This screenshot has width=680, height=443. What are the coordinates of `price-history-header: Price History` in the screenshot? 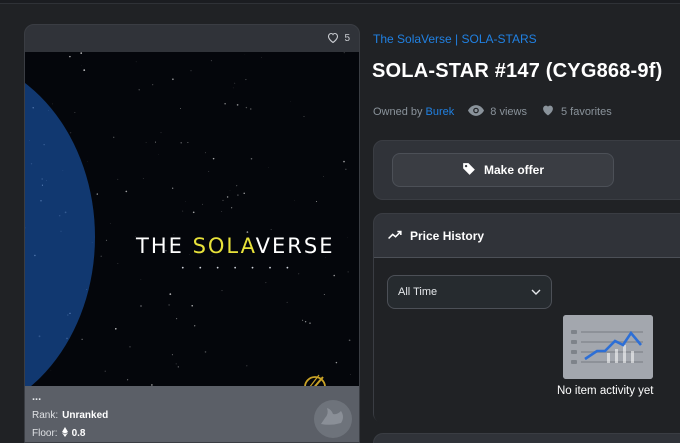 It's located at (527, 236).